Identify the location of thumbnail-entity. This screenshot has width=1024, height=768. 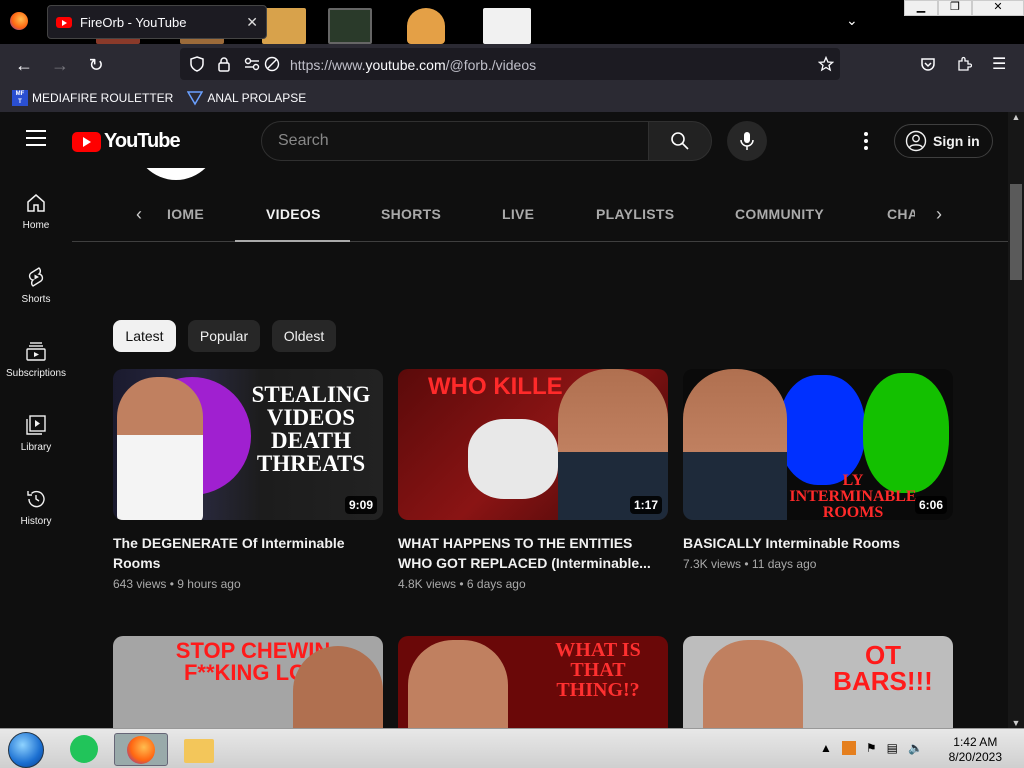
(513, 459).